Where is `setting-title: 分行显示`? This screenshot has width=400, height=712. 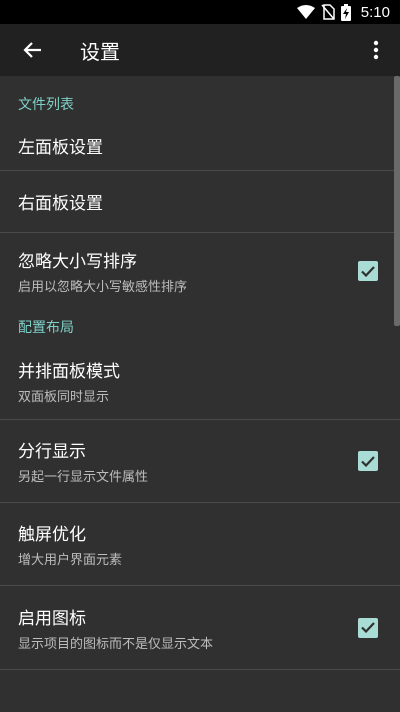
setting-title: 分行显示 is located at coordinates (52, 452).